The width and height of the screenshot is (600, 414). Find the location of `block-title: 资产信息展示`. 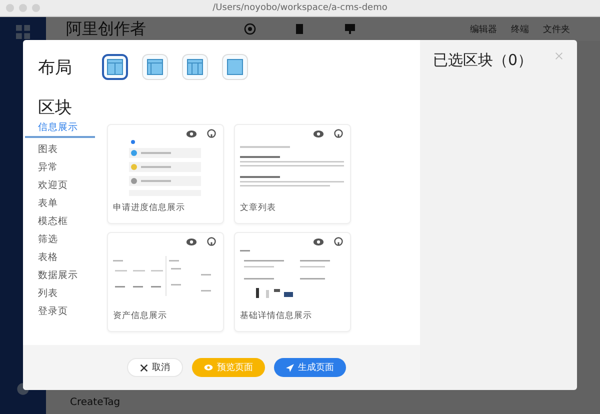

block-title: 资产信息展示 is located at coordinates (140, 316).